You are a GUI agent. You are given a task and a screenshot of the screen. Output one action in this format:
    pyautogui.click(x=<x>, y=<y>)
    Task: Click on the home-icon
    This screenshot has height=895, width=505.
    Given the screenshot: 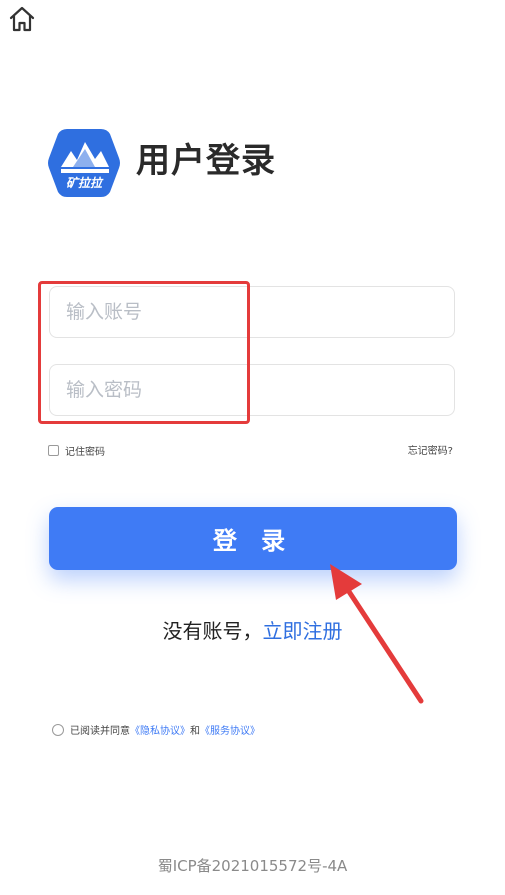 What is the action you would take?
    pyautogui.click(x=22, y=19)
    